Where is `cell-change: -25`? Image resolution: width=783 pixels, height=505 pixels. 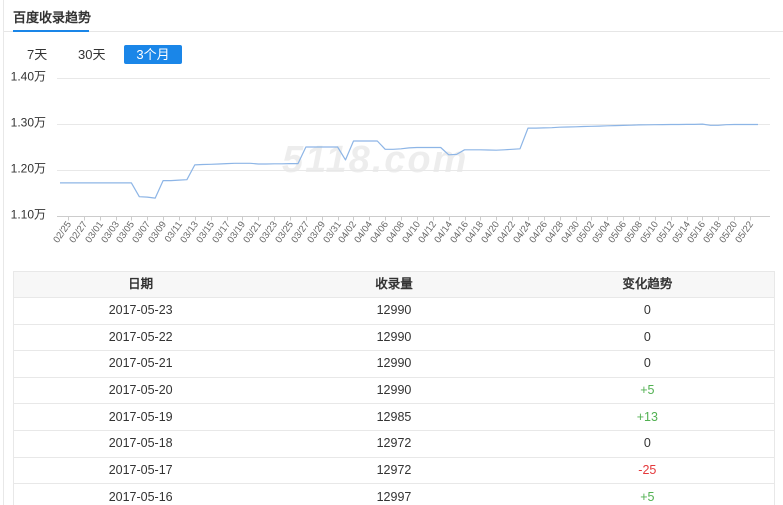 cell-change: -25 is located at coordinates (647, 469).